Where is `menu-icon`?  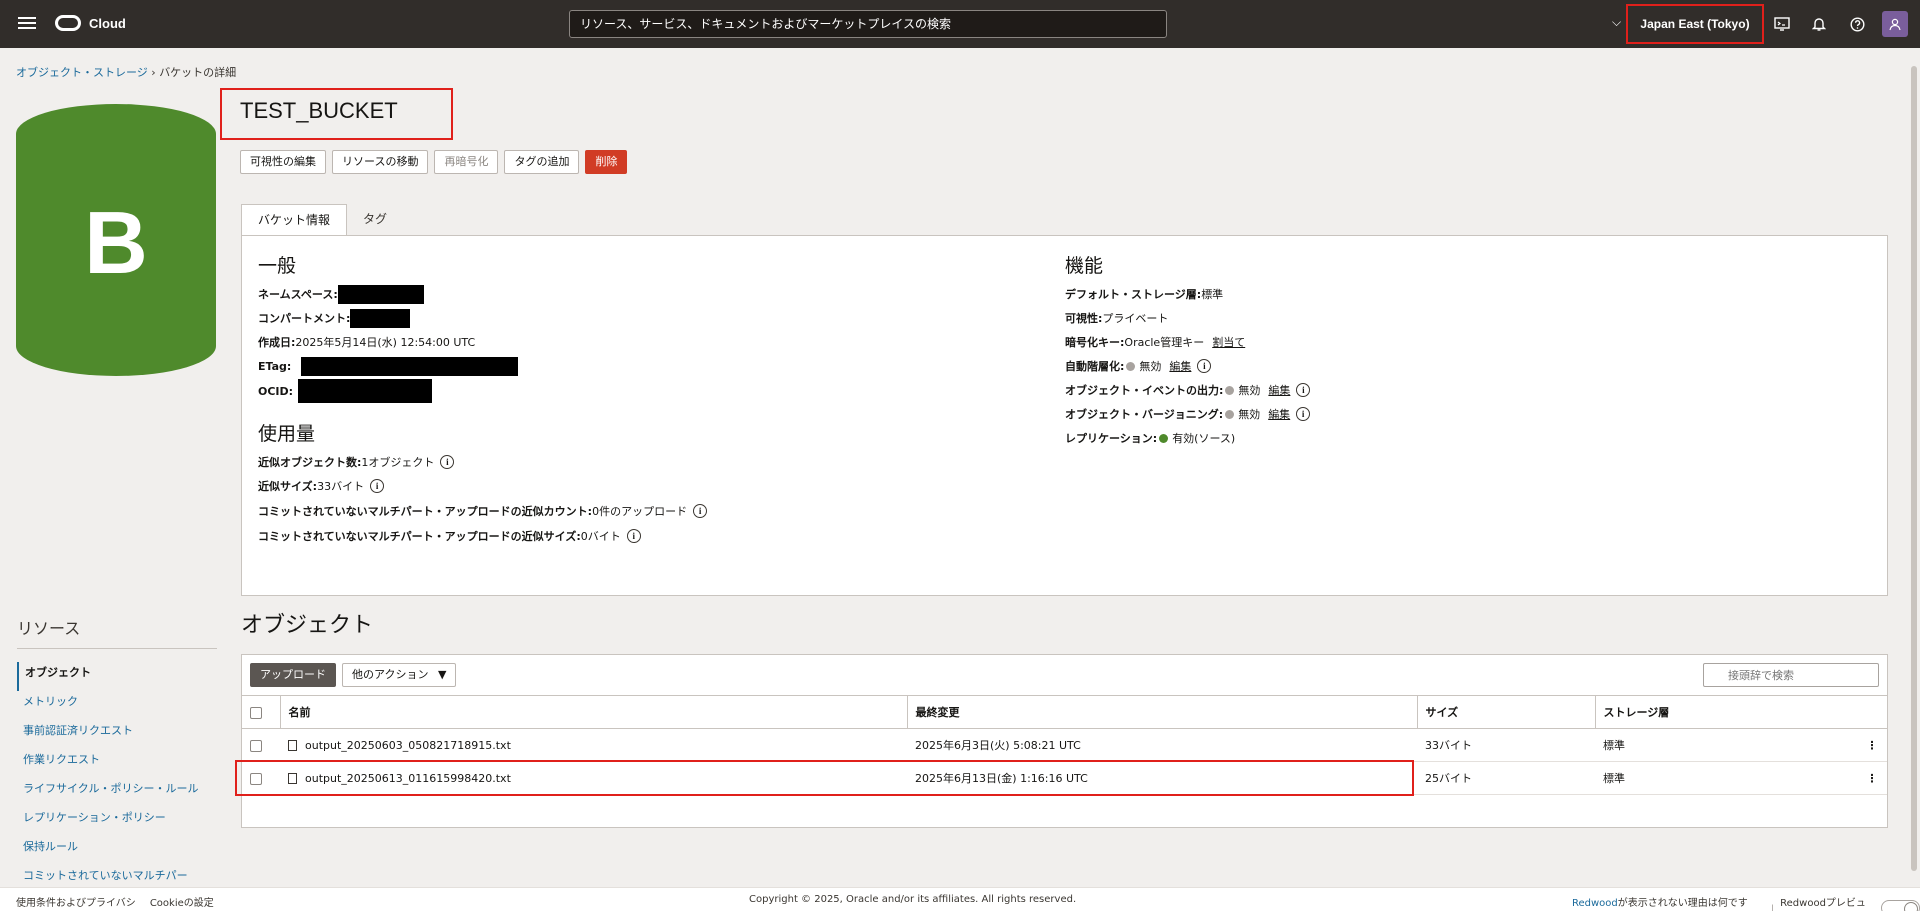
menu-icon is located at coordinates (27, 24).